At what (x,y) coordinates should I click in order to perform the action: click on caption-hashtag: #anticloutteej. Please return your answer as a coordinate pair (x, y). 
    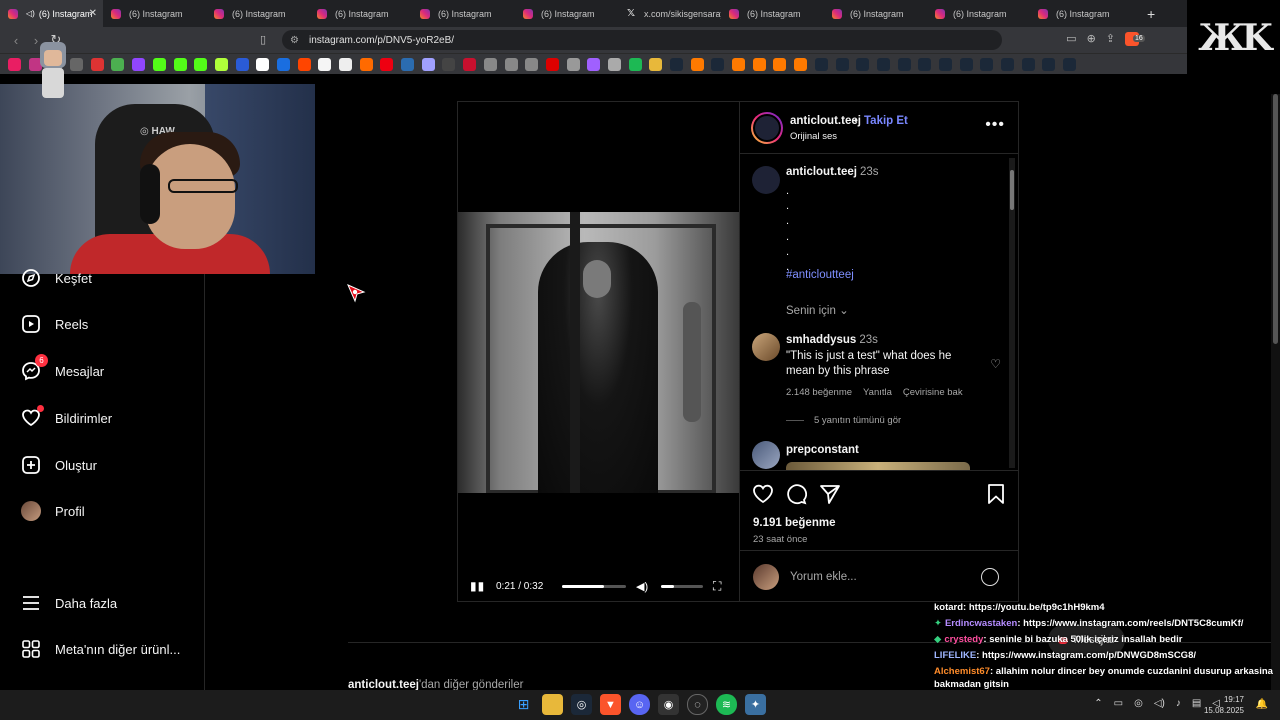
    Looking at the image, I should click on (820, 275).